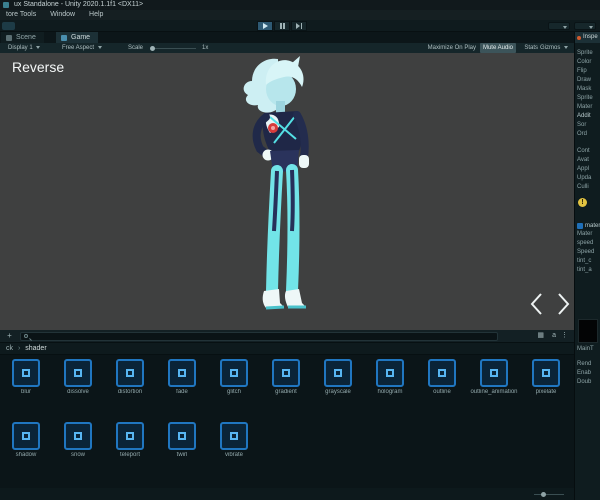 Image resolution: width=600 pixels, height=500 pixels. I want to click on asset-item-twirl: twirl, so click(182, 440).